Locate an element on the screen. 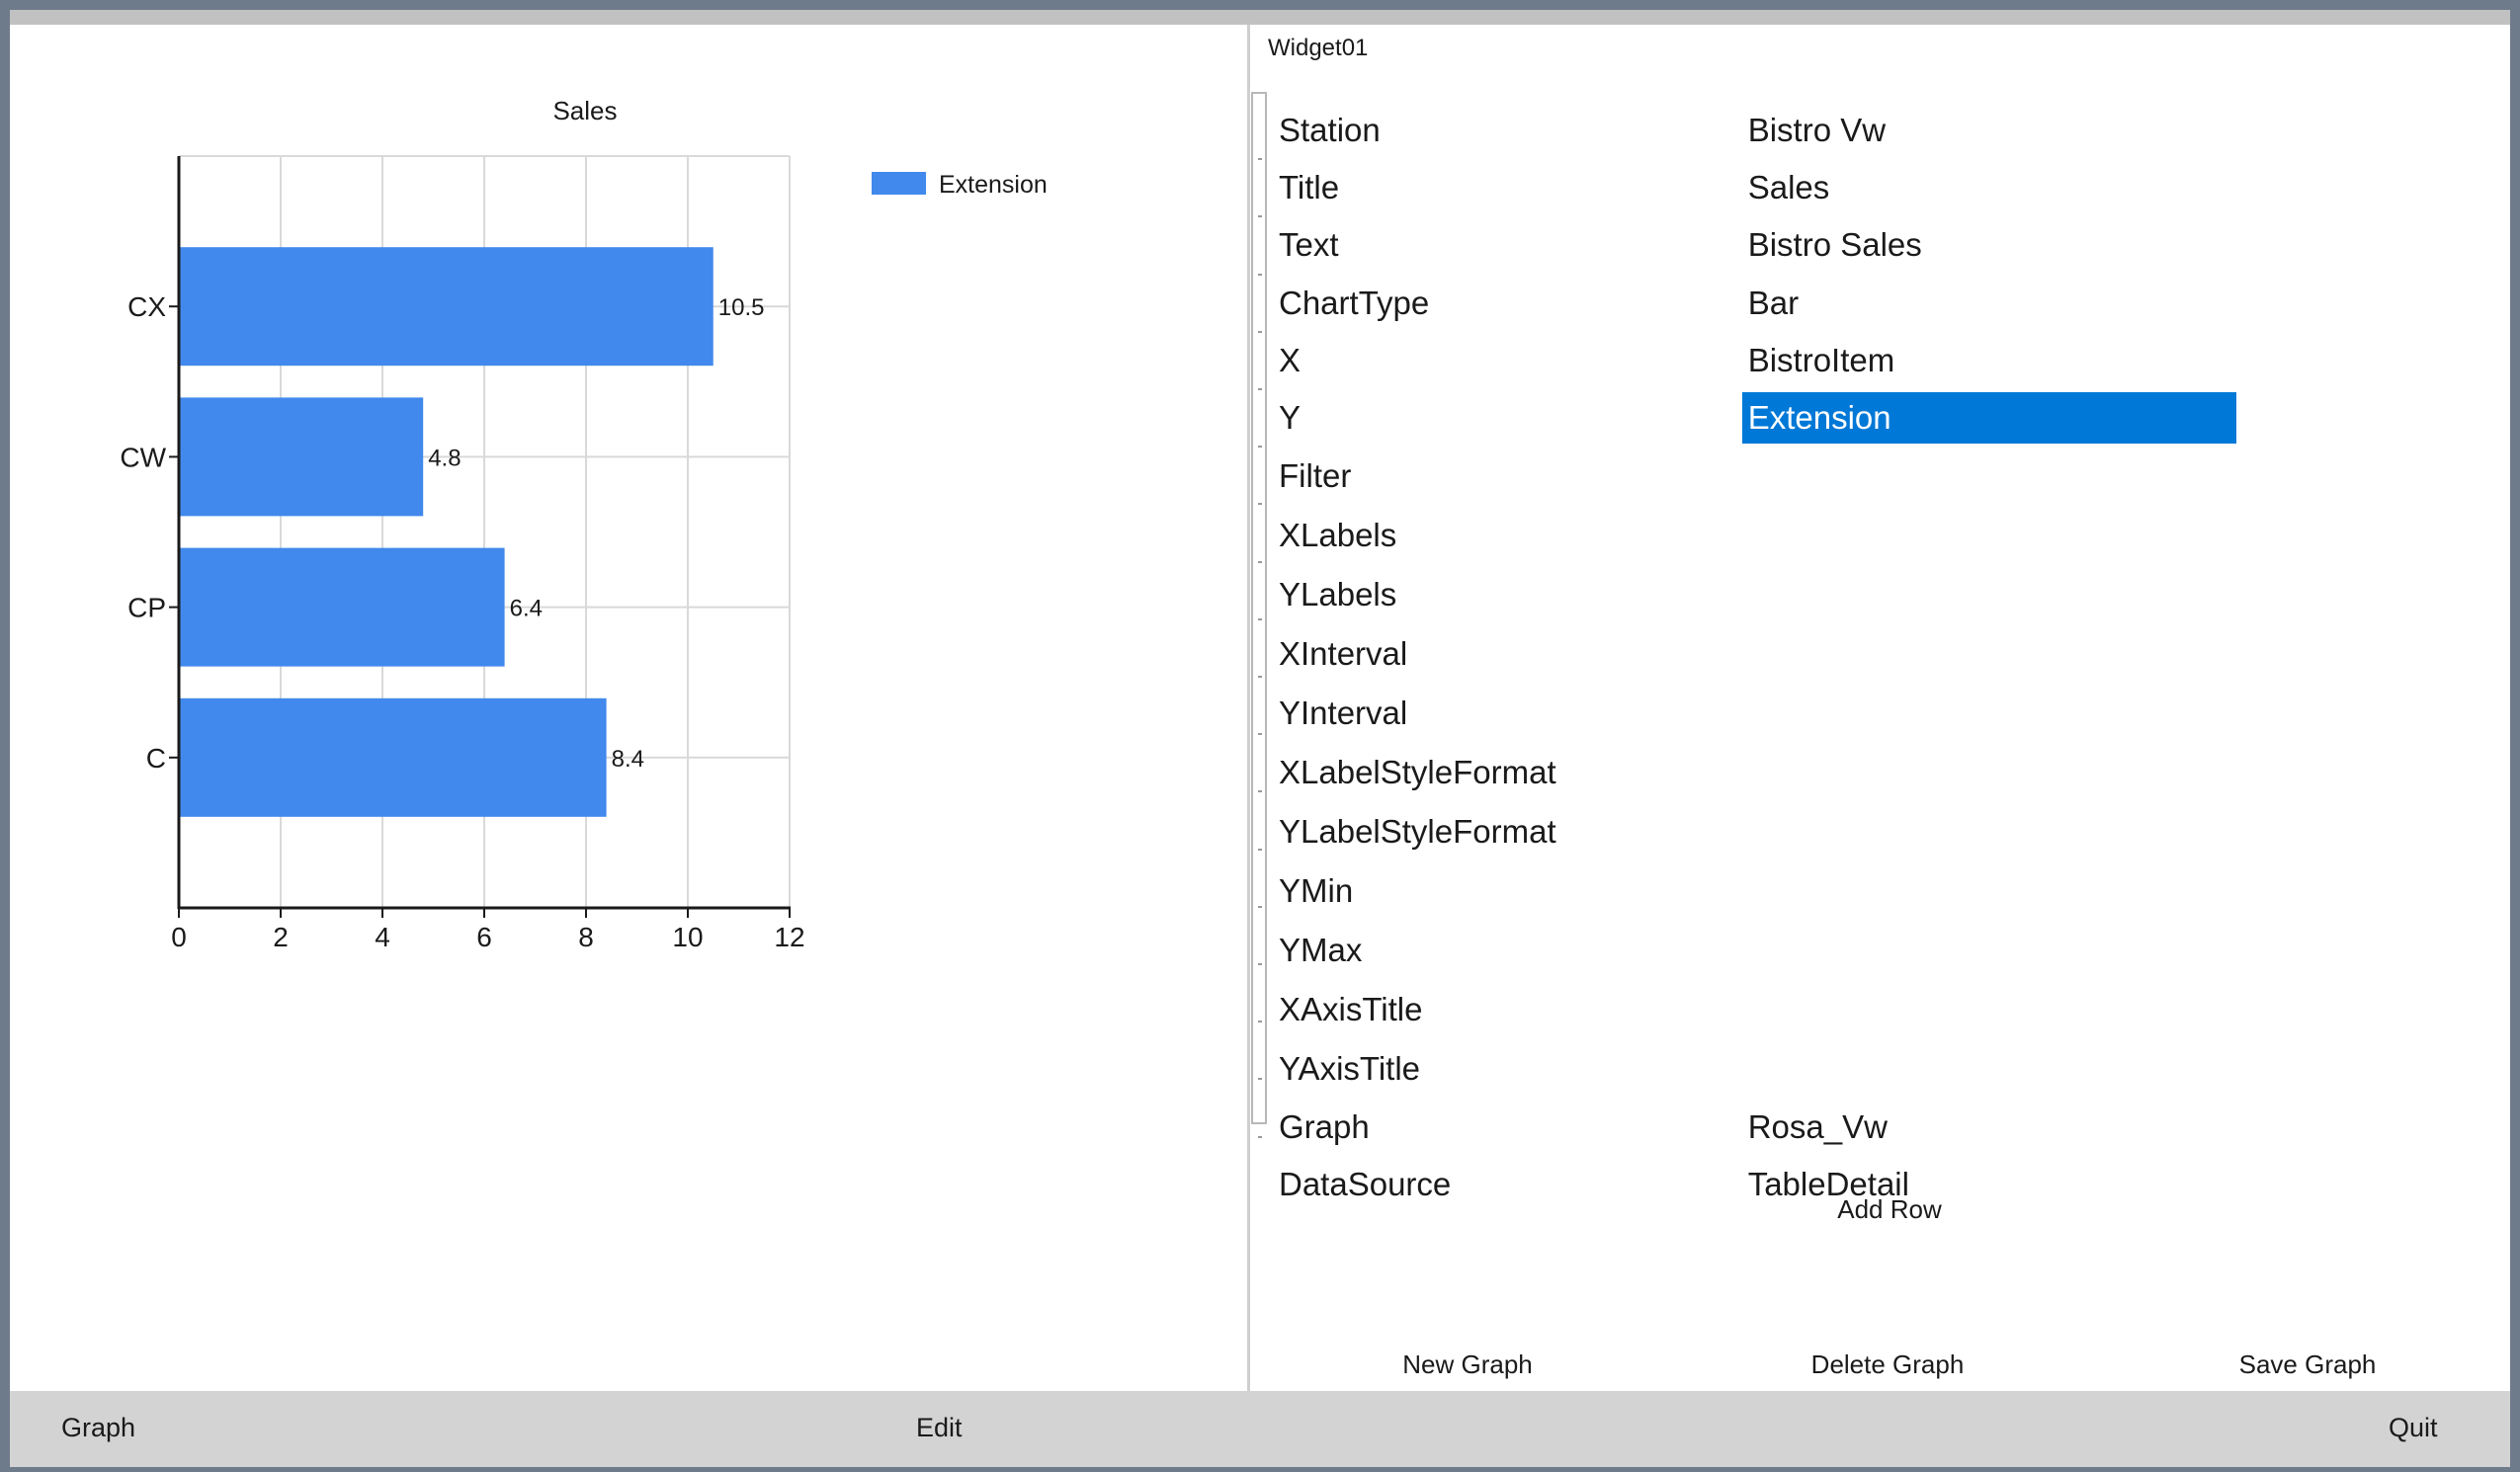 Image resolution: width=2520 pixels, height=1472 pixels. property-row: YAxisTitle is located at coordinates (1820, 1069).